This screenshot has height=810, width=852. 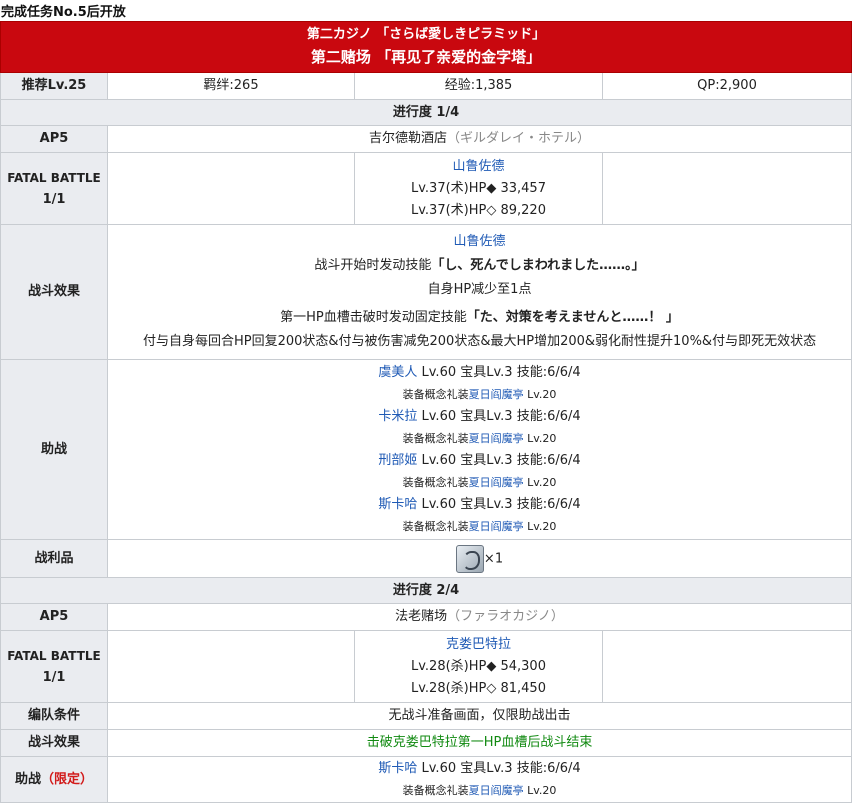 I want to click on support-entry: 刑部姬 Lv.60 宝具Lv.3 技能:6/6/4, so click(x=479, y=460).